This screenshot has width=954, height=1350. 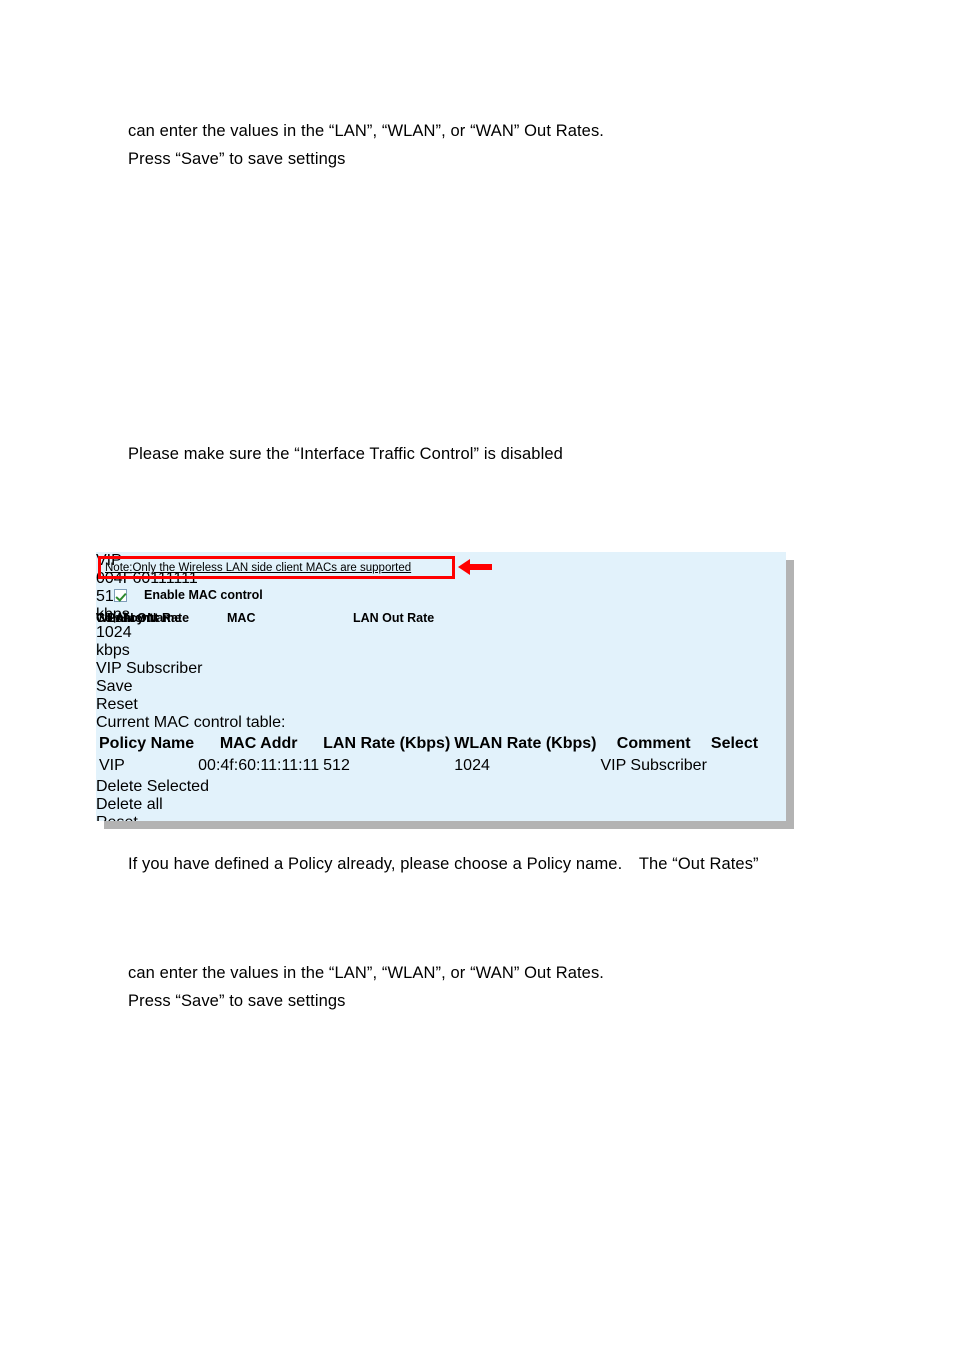 What do you see at coordinates (114, 632) in the screenshot?
I see `wlan-out-rate-input-value: 1024` at bounding box center [114, 632].